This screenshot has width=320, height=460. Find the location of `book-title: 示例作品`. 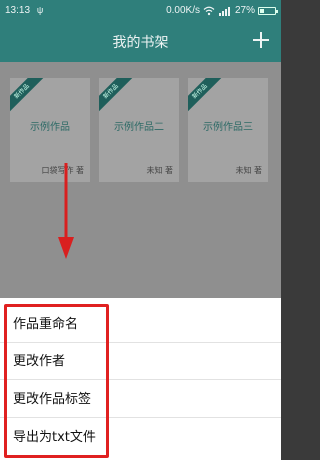

book-title: 示例作品 is located at coordinates (50, 127).